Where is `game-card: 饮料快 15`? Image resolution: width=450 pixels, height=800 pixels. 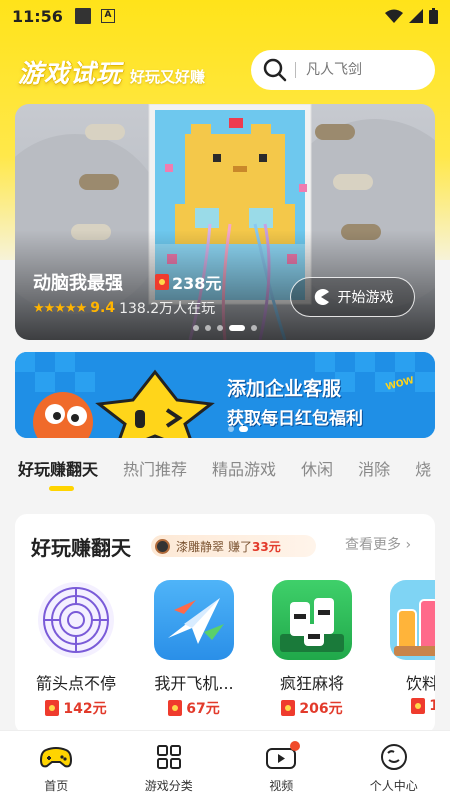
game-card: 饮料快 15 is located at coordinates (402, 655).